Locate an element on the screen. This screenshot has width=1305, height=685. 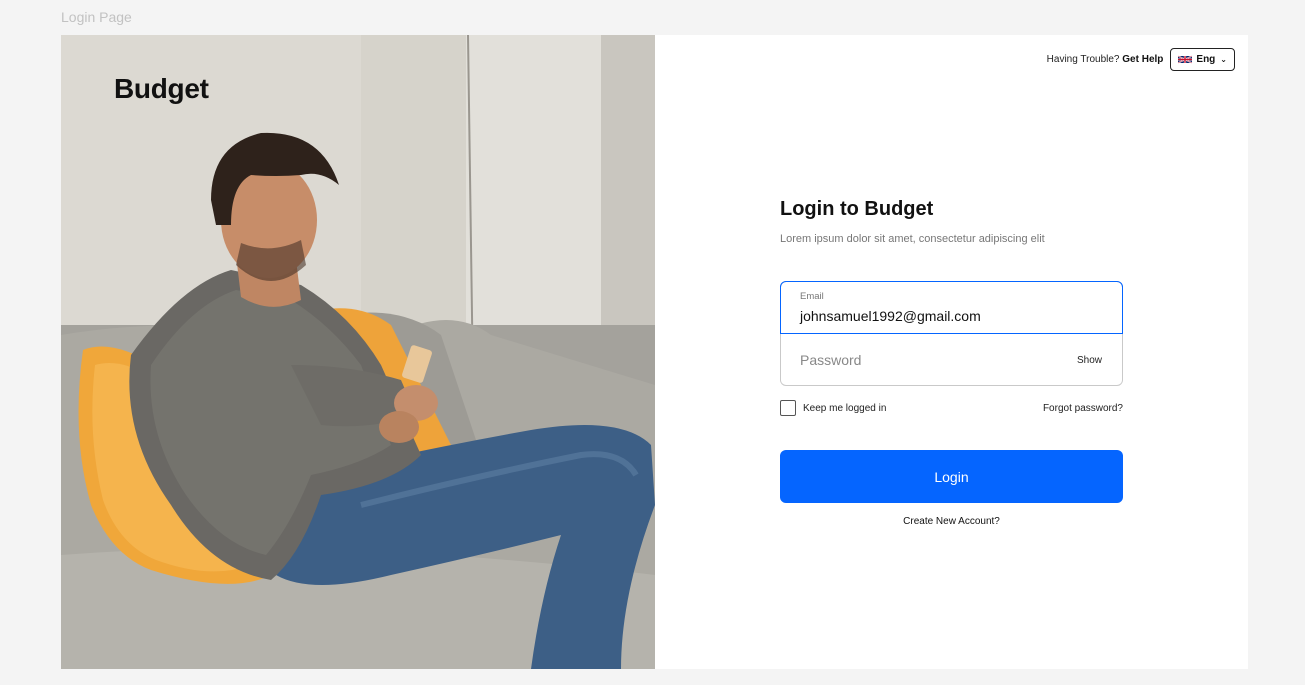
top-bar: Having Trouble? Get Help Eng ⌄ is located at coordinates (1141, 59).